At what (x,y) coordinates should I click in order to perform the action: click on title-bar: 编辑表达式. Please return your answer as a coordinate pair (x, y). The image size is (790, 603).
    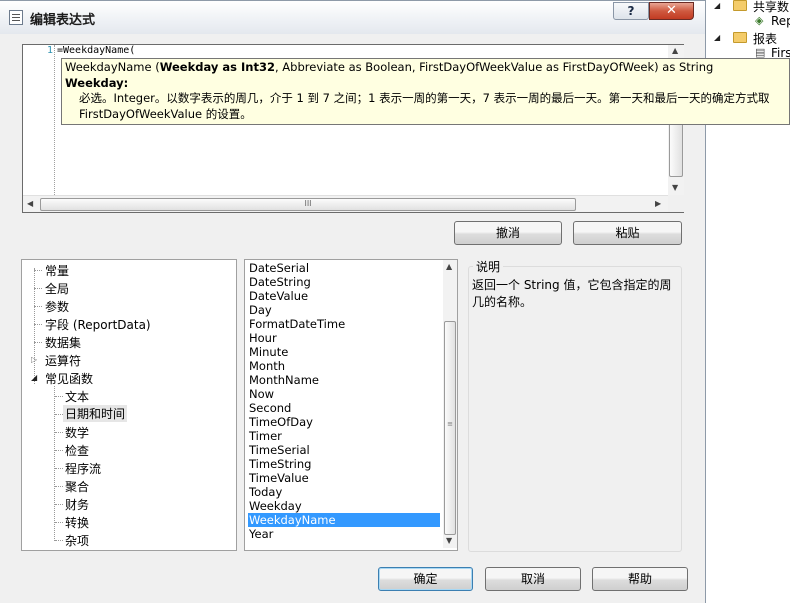
    Looking at the image, I should click on (352, 17).